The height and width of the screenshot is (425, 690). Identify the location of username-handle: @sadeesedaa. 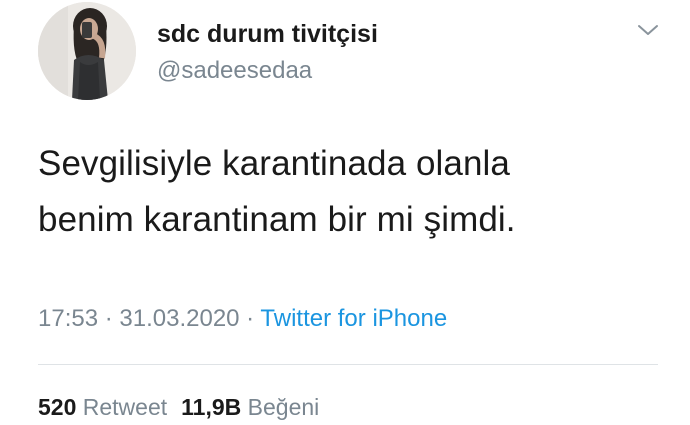
(234, 71).